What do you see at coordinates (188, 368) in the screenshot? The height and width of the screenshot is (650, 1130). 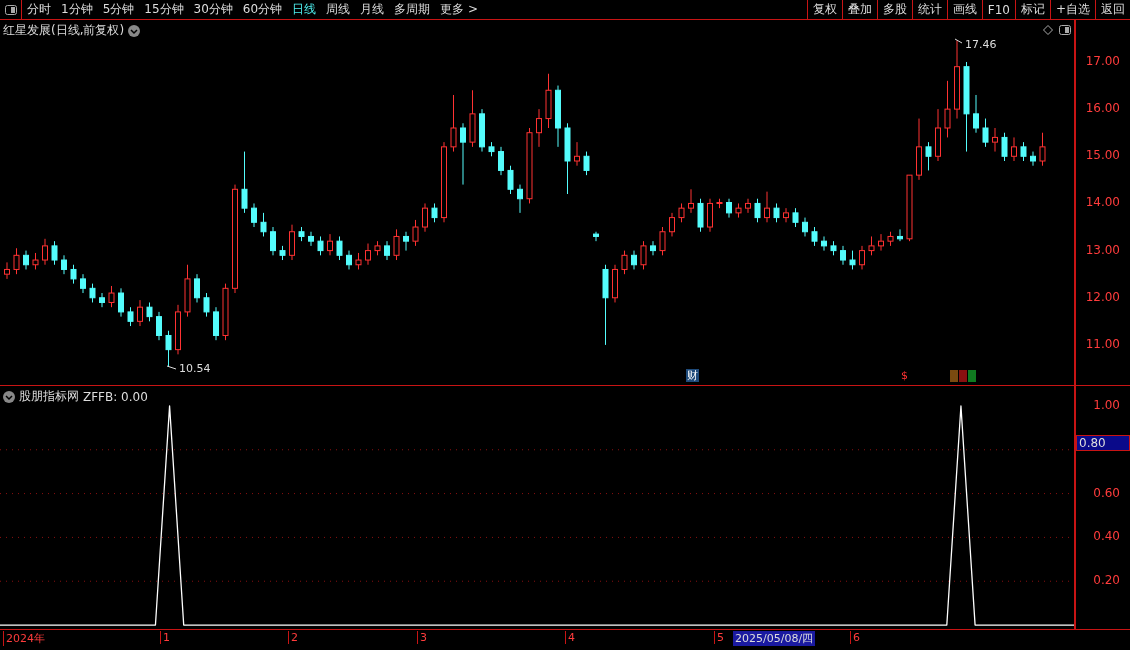 I see `low-price-annotation: 10.54` at bounding box center [188, 368].